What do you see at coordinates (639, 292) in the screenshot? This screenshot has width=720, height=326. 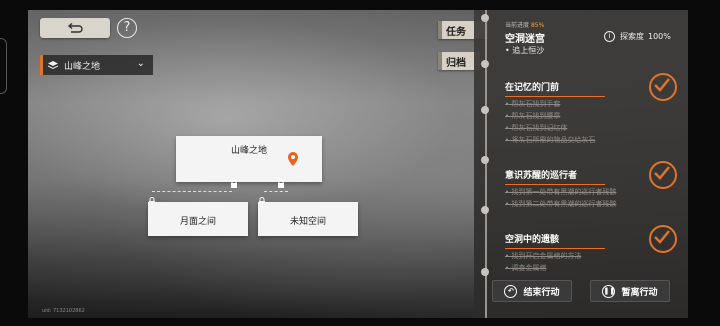 I see `button-label: 暂离行动` at bounding box center [639, 292].